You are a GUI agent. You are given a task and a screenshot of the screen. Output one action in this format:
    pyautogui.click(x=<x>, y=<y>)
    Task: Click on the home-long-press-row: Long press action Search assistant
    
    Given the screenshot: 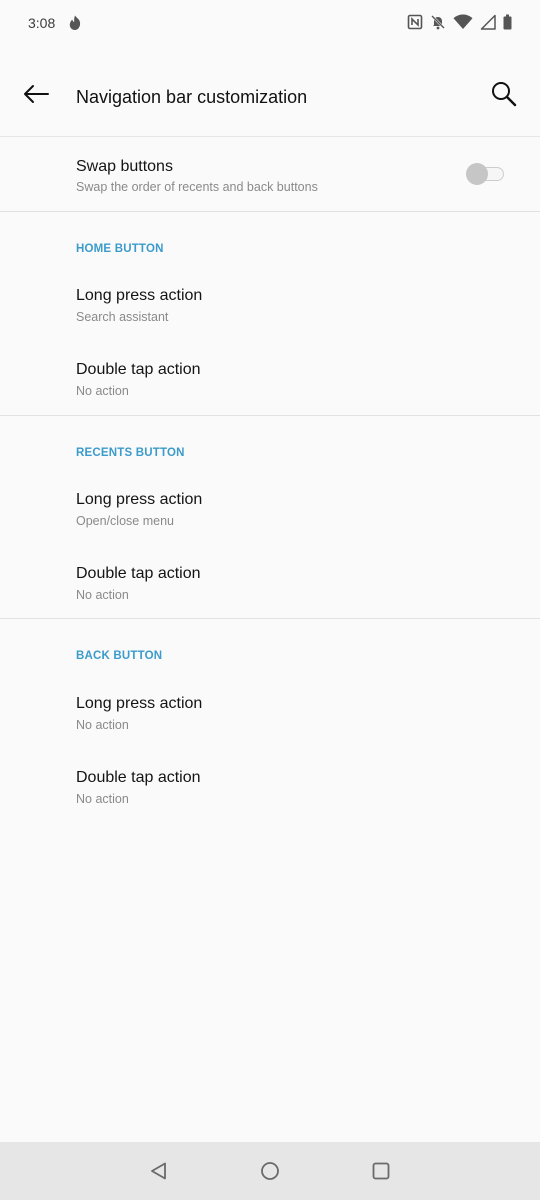 What is the action you would take?
    pyautogui.click(x=270, y=307)
    